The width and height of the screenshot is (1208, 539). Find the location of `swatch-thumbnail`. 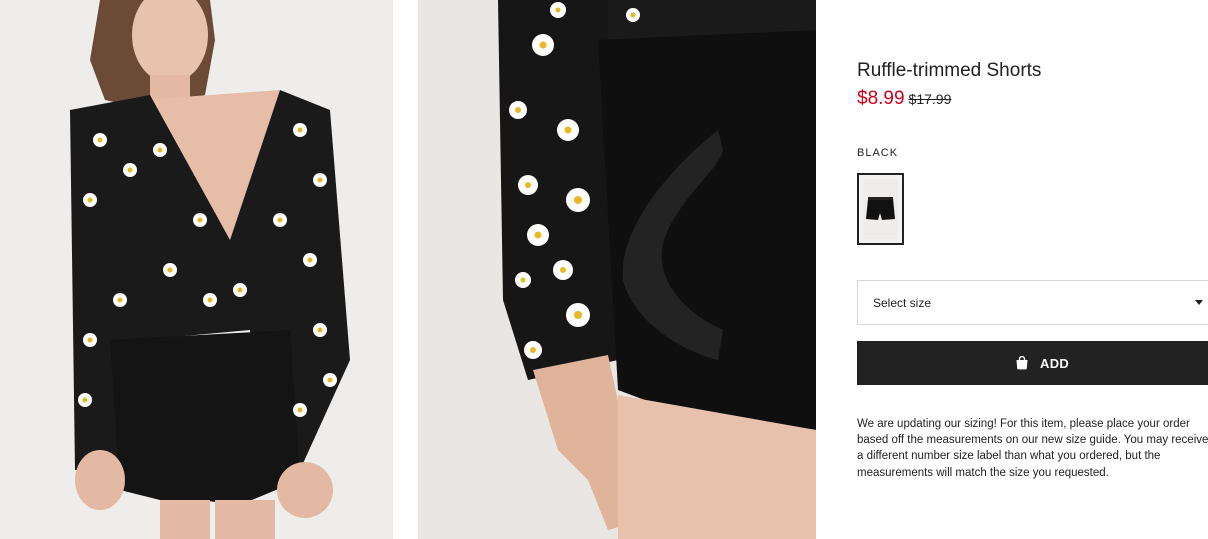

swatch-thumbnail is located at coordinates (880, 209).